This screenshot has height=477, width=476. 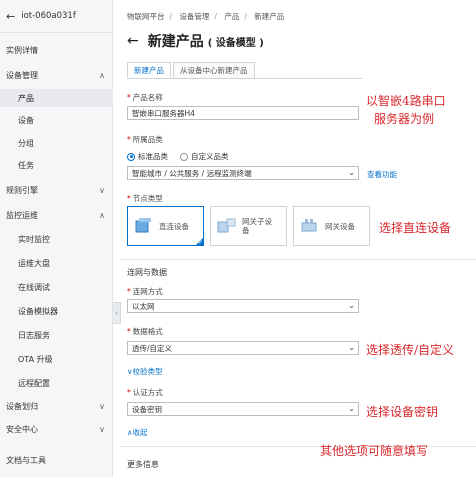 What do you see at coordinates (244, 78) in the screenshot?
I see `tab-divider` at bounding box center [244, 78].